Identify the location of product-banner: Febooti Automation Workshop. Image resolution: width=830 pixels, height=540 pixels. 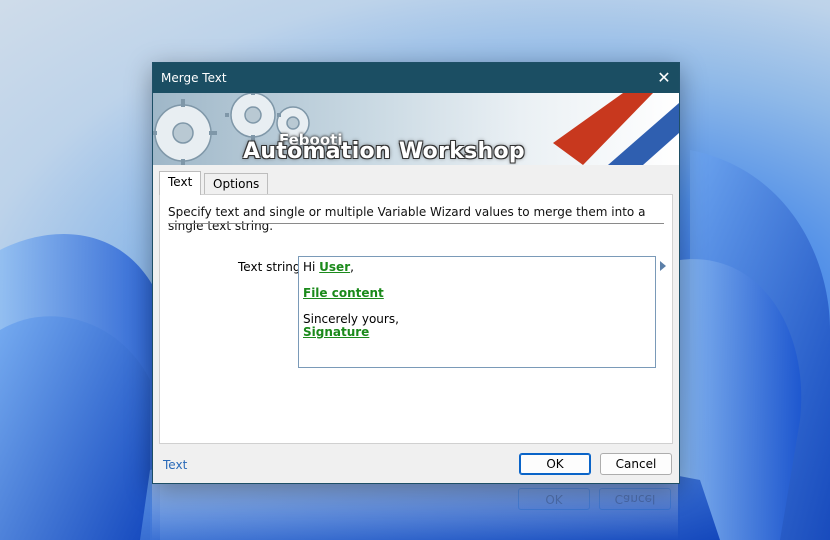
(416, 129).